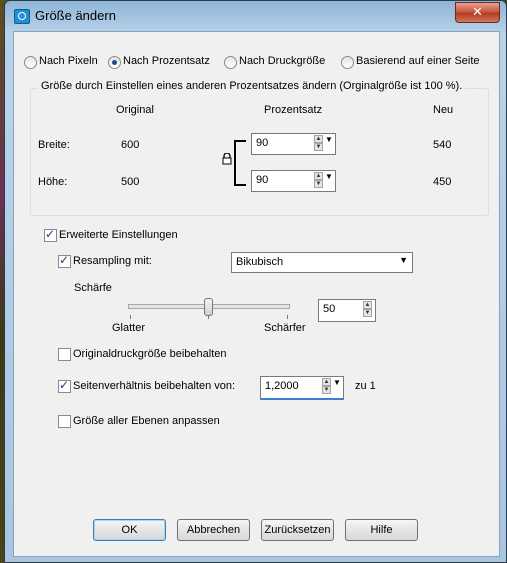  Describe the element at coordinates (297, 530) in the screenshot. I see `reset-button: Zurücksetzen` at that location.